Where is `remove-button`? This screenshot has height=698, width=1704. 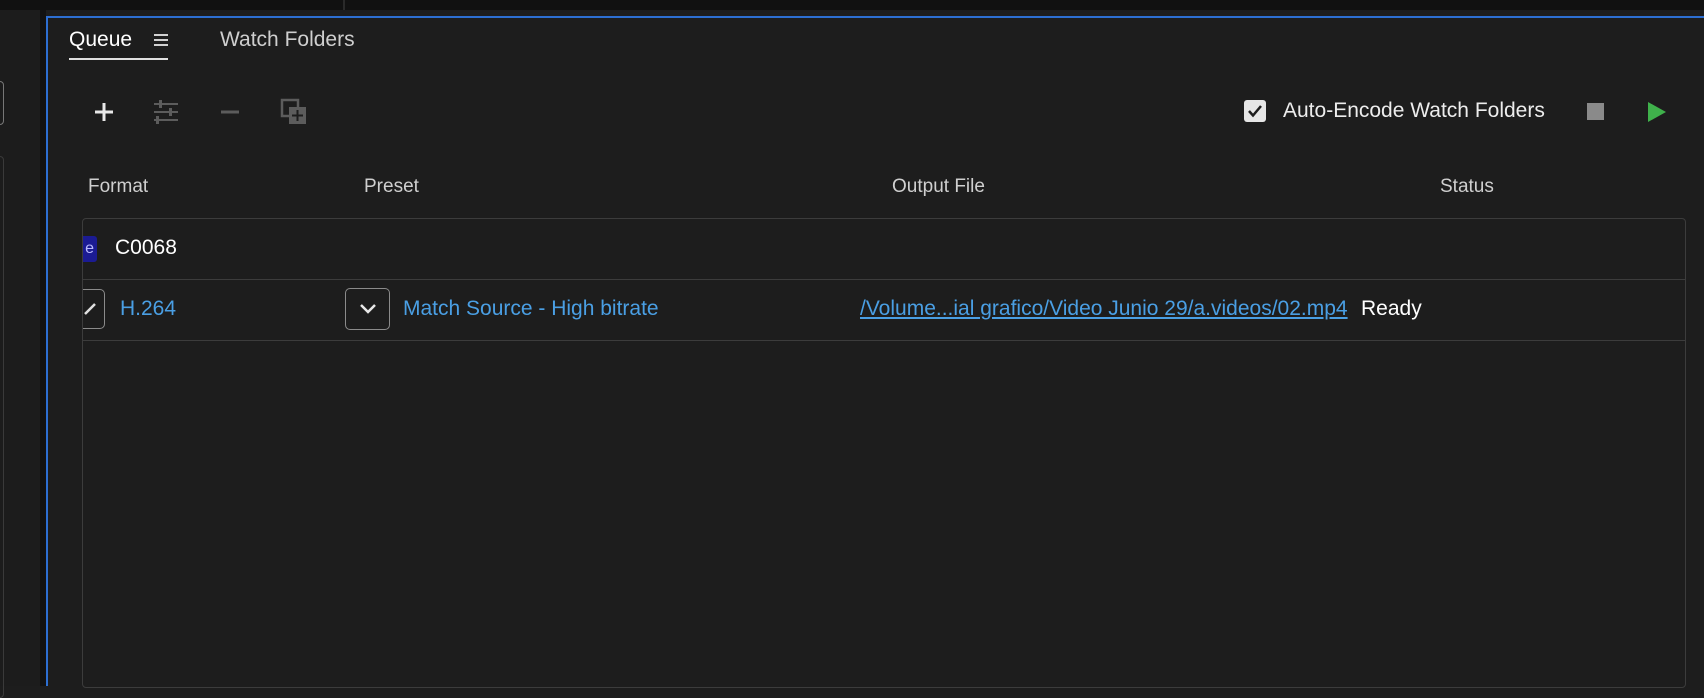
remove-button is located at coordinates (230, 112).